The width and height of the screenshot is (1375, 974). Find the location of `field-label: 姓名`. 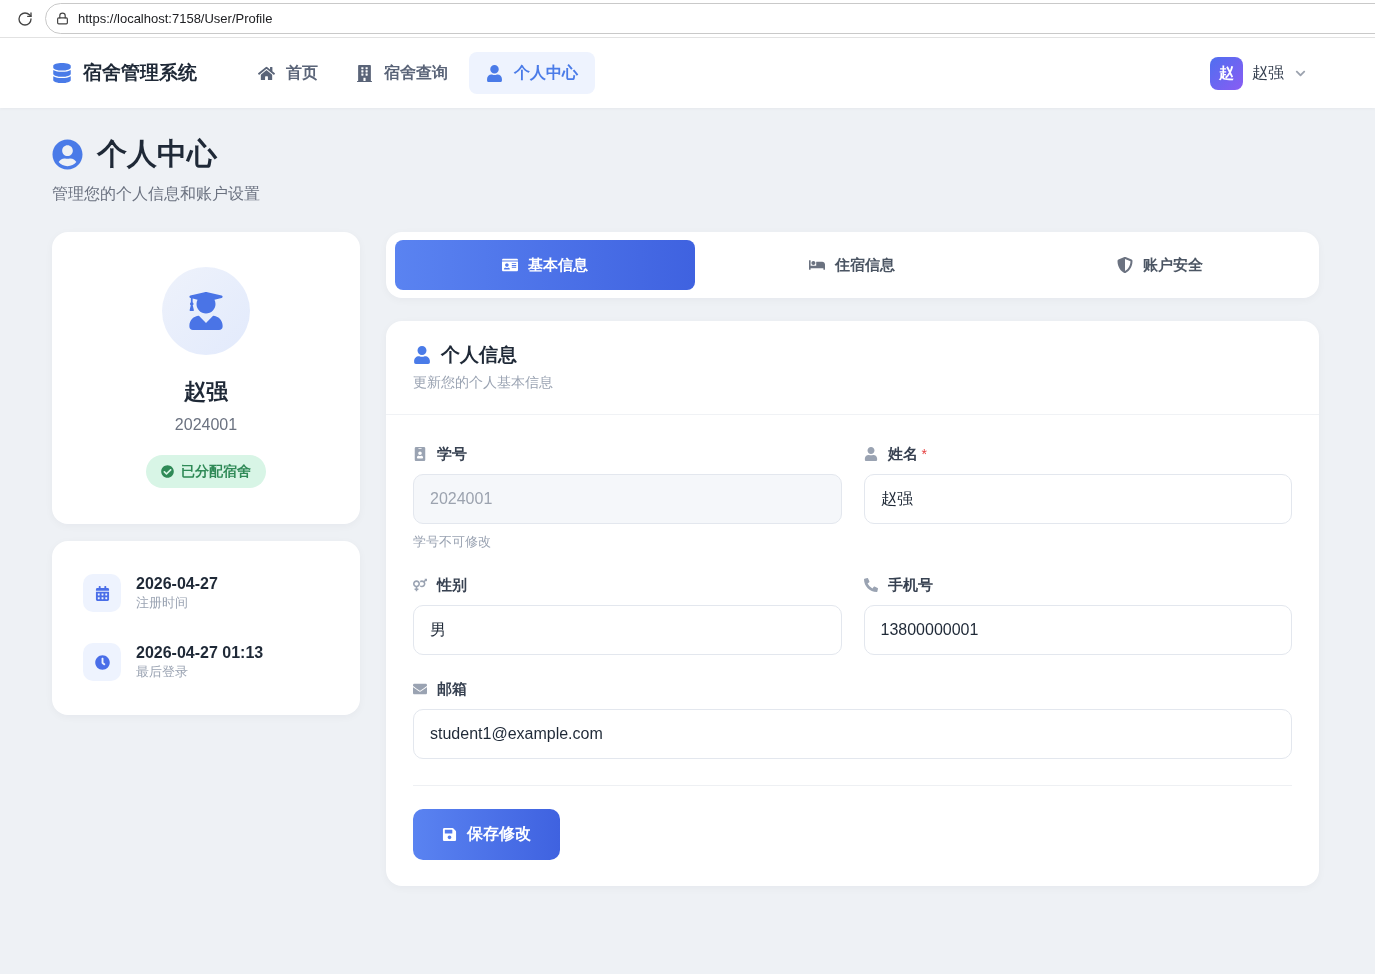

field-label: 姓名 is located at coordinates (902, 454).